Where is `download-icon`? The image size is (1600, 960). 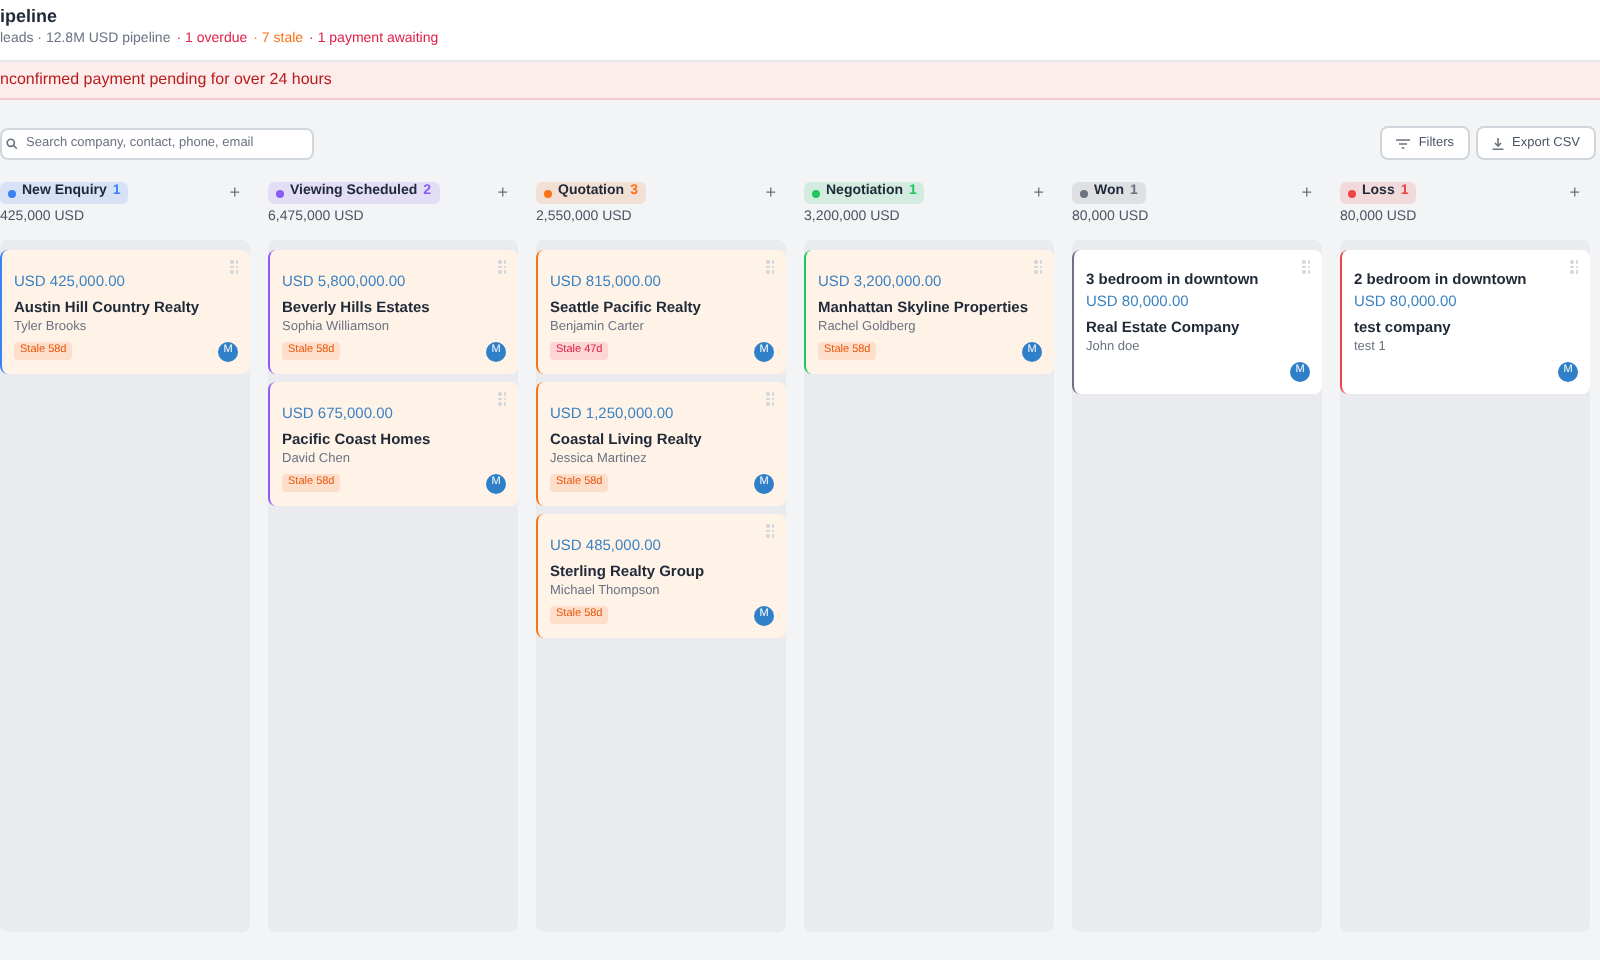
download-icon is located at coordinates (1498, 143).